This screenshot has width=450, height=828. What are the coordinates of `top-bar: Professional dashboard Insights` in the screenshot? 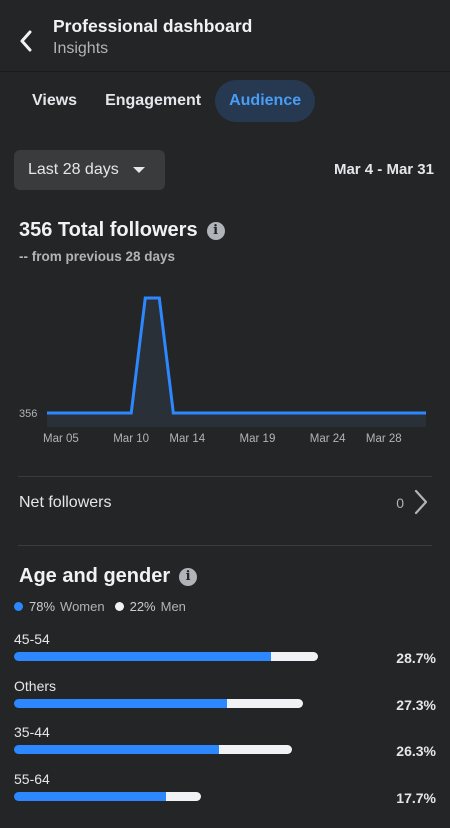 It's located at (225, 36).